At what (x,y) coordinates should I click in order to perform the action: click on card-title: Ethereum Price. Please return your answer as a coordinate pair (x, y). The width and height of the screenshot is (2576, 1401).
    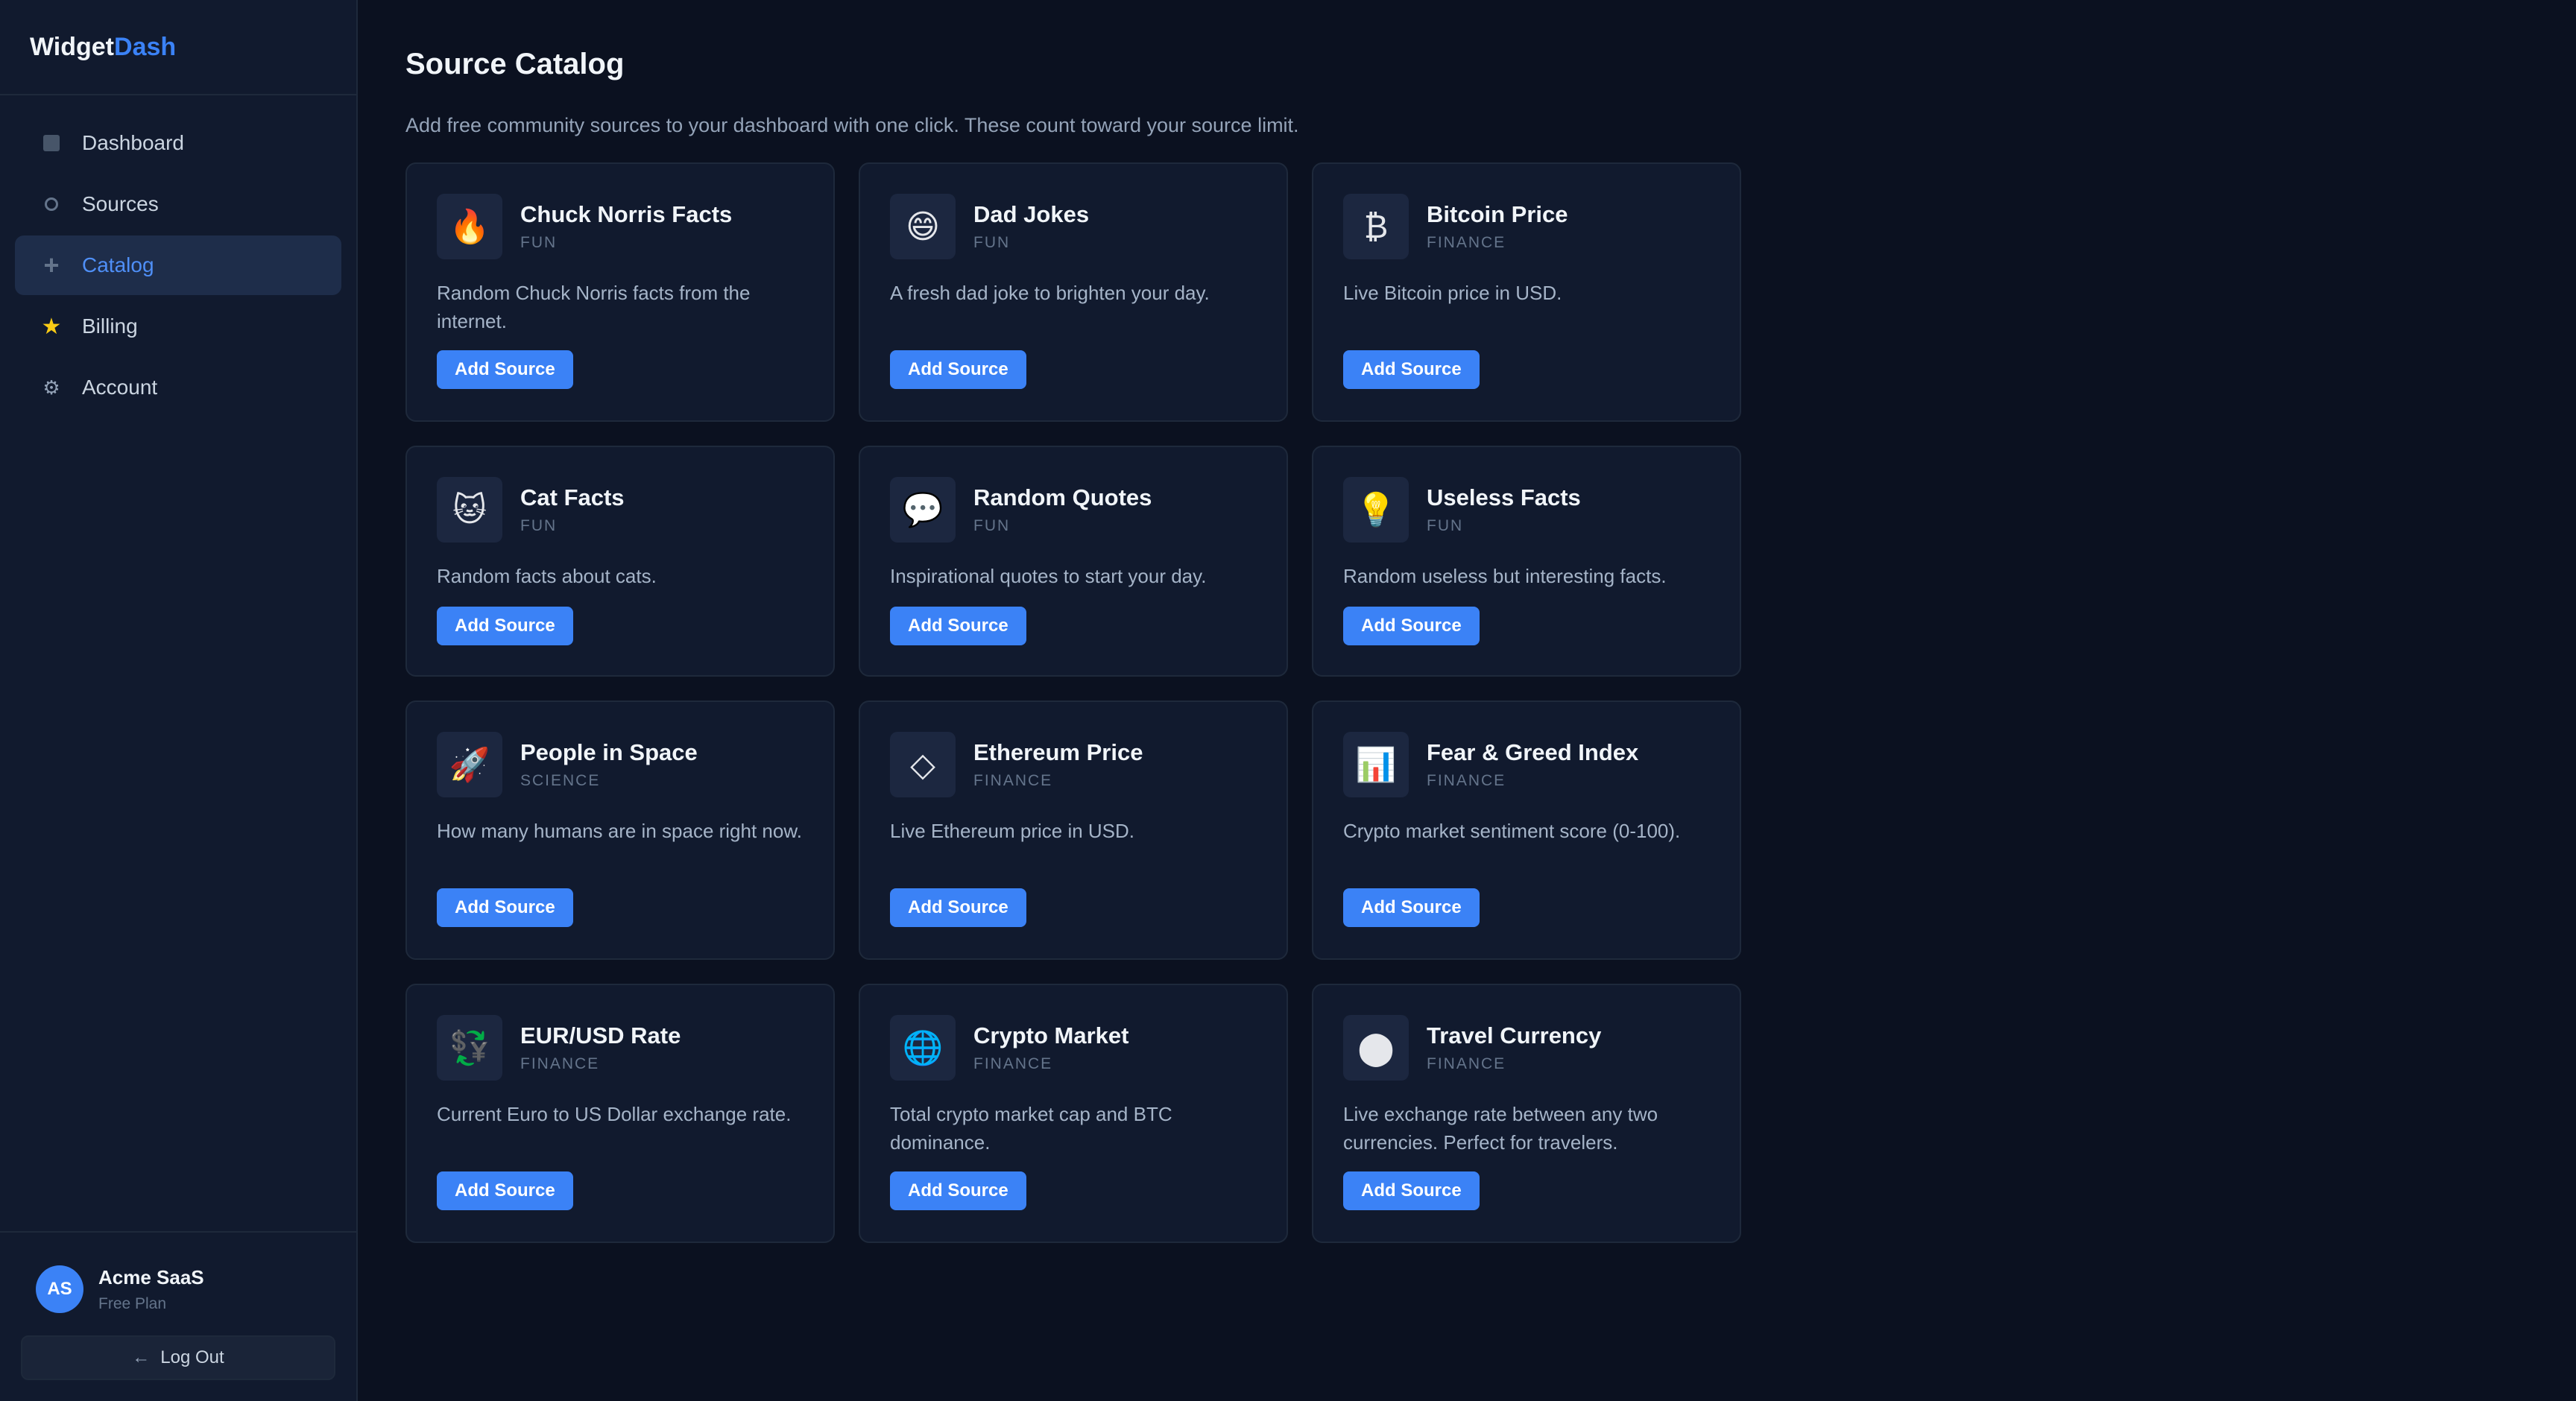
    Looking at the image, I should click on (1058, 752).